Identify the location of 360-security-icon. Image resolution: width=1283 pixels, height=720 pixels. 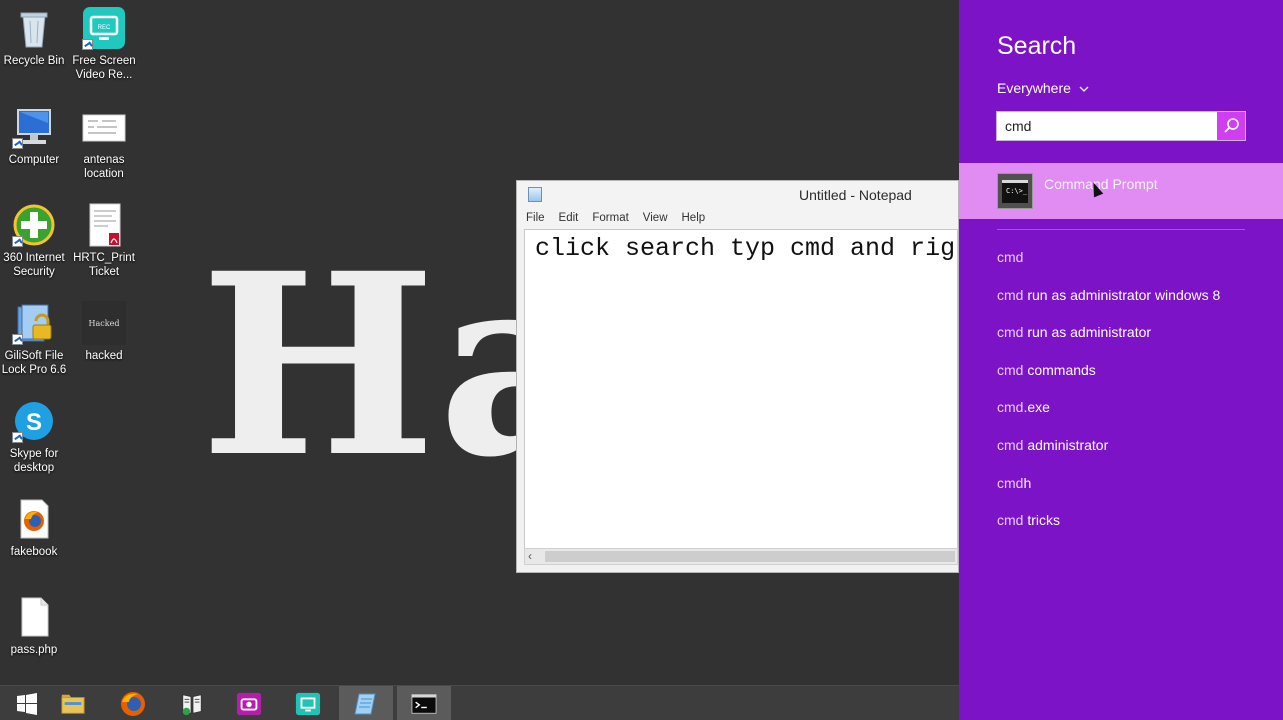
(34, 225).